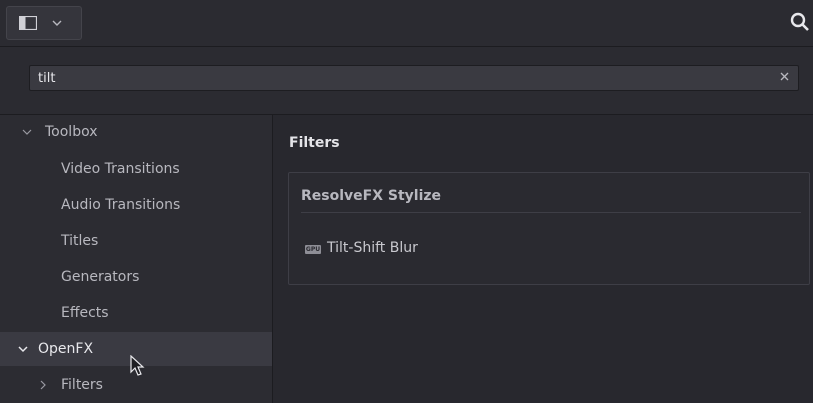 The image size is (813, 403). I want to click on search-icon, so click(800, 22).